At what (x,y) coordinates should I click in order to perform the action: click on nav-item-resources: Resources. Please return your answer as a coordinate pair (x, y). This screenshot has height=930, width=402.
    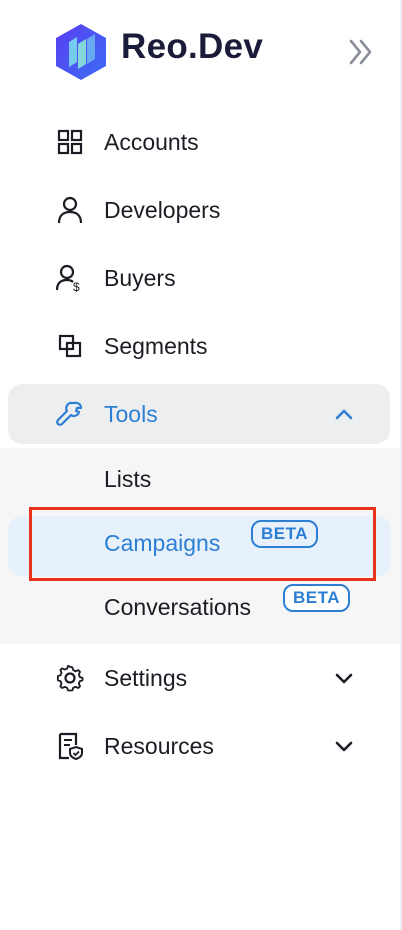
    Looking at the image, I should click on (199, 746).